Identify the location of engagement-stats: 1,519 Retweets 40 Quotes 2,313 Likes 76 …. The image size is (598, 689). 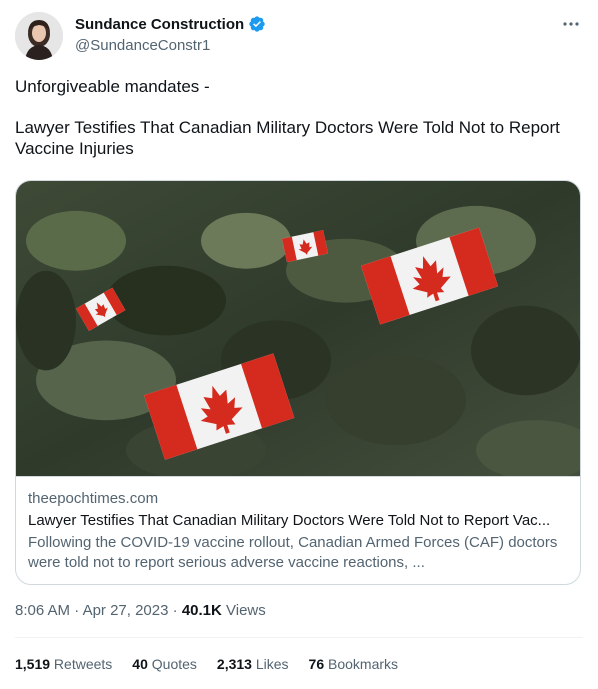
(216, 664).